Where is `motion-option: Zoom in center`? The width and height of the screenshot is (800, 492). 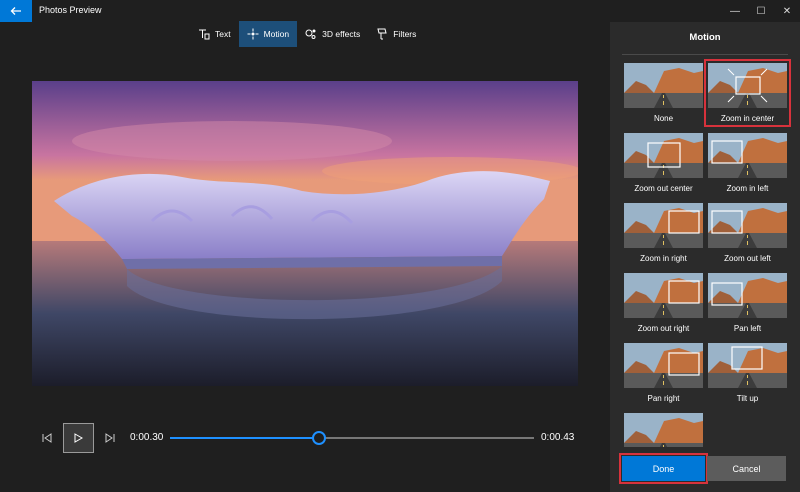
motion-option: Zoom in center is located at coordinates (747, 93).